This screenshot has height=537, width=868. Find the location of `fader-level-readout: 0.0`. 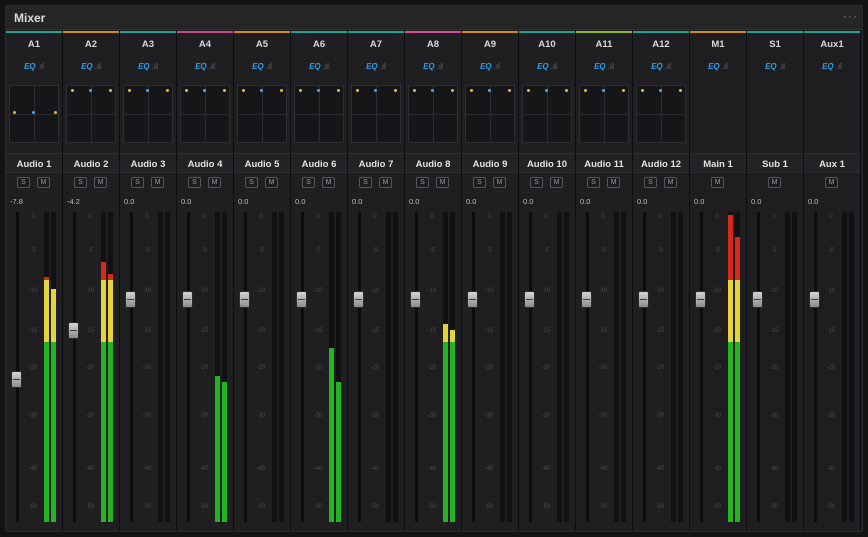

fader-level-readout: 0.0 is located at coordinates (300, 201).